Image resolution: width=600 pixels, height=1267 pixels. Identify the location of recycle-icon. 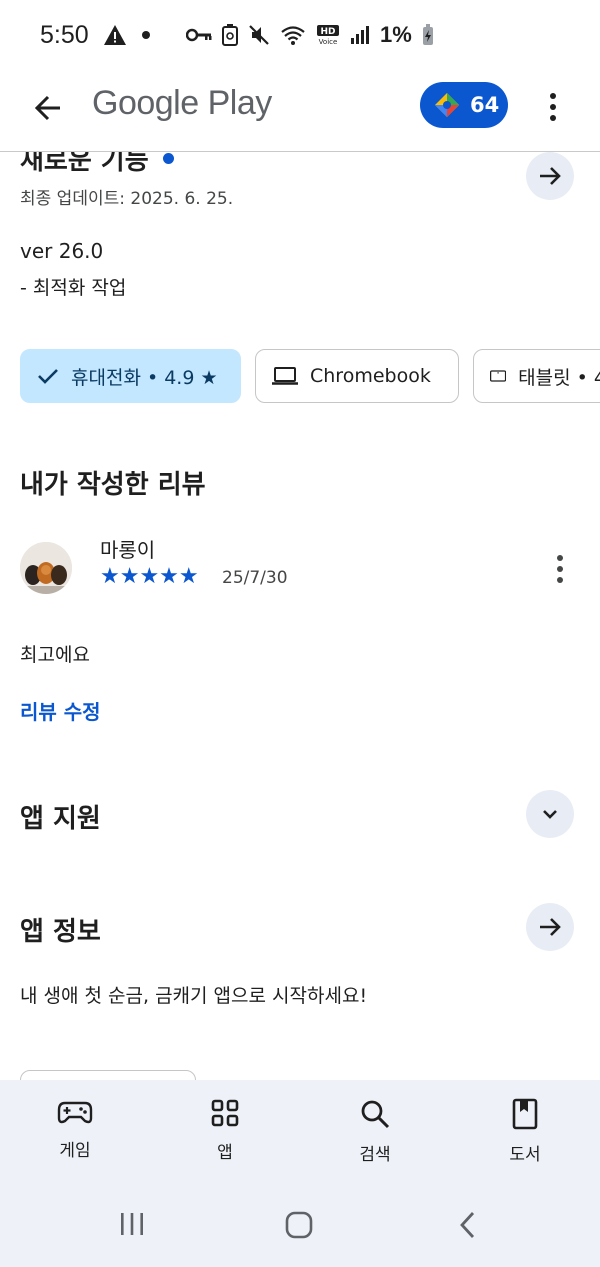
(230, 35).